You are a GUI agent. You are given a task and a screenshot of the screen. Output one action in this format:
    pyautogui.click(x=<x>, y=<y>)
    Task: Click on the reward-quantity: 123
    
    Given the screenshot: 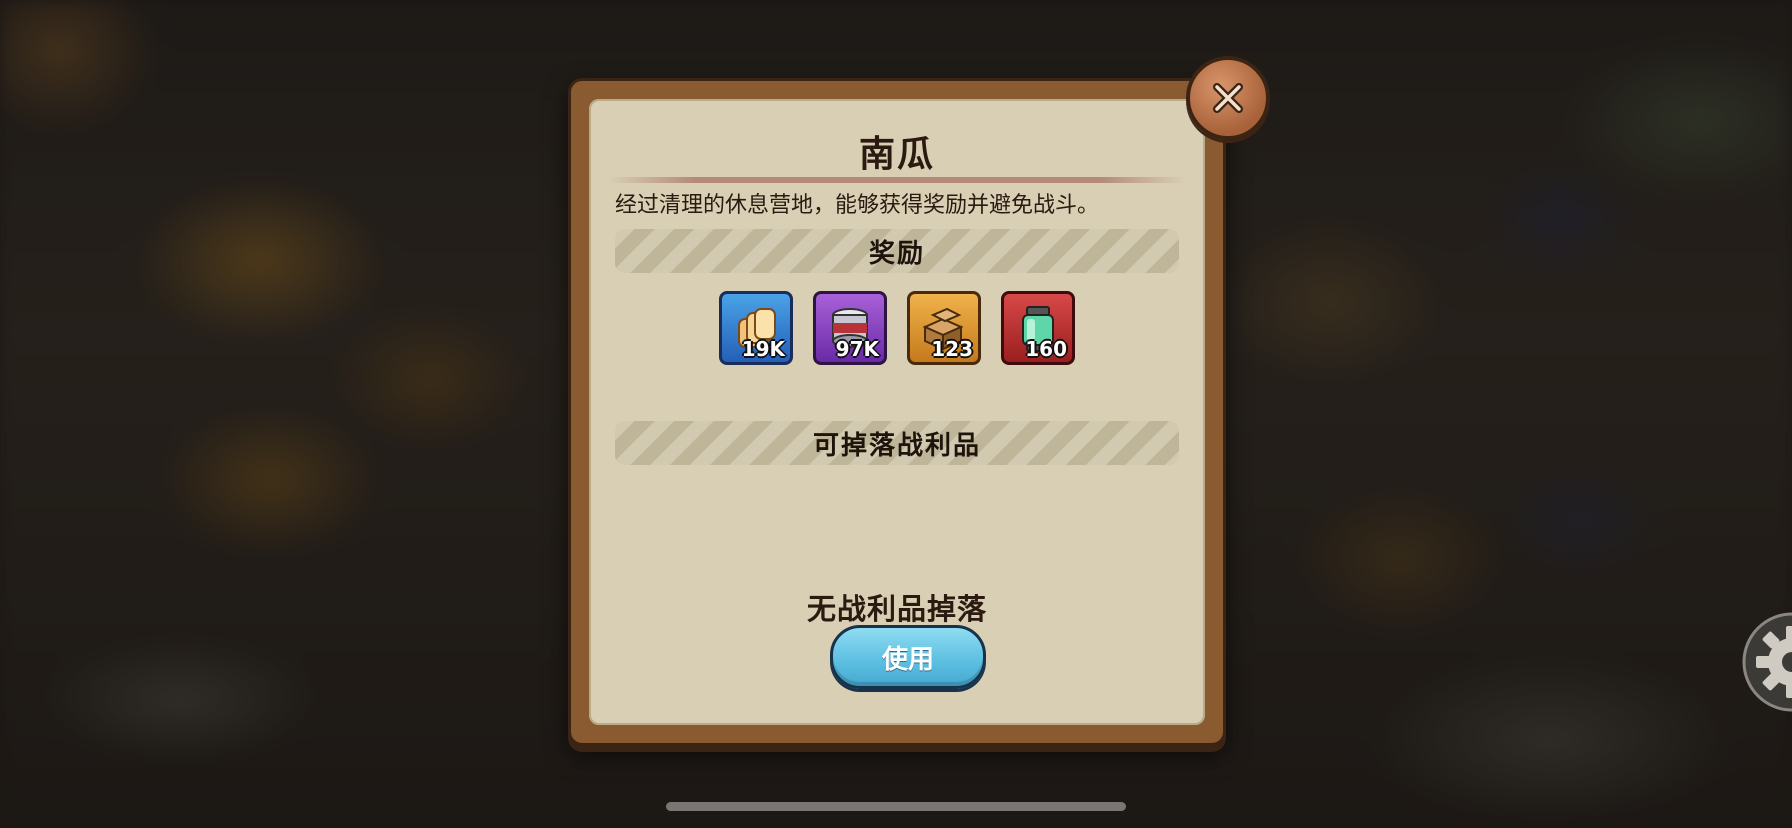 What is the action you would take?
    pyautogui.click(x=952, y=349)
    